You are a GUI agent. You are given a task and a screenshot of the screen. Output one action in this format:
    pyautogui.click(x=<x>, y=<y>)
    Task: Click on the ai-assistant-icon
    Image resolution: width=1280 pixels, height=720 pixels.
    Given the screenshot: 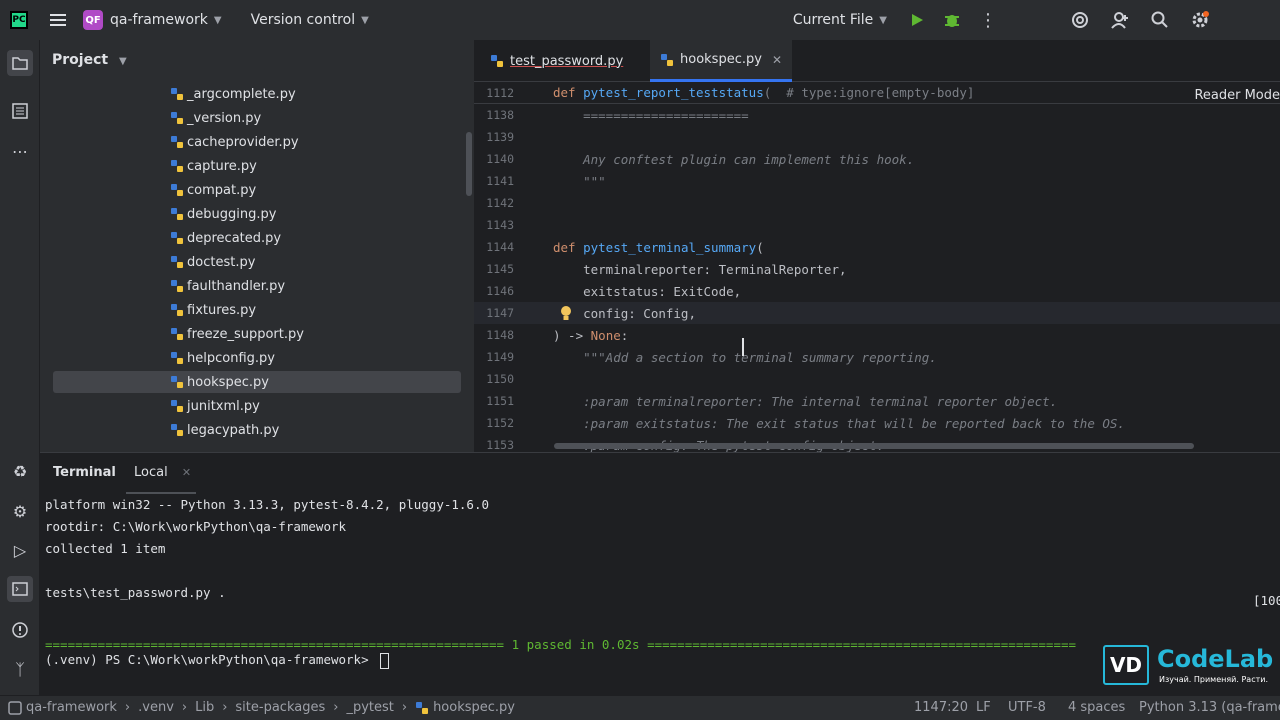 What is the action you would take?
    pyautogui.click(x=1080, y=20)
    